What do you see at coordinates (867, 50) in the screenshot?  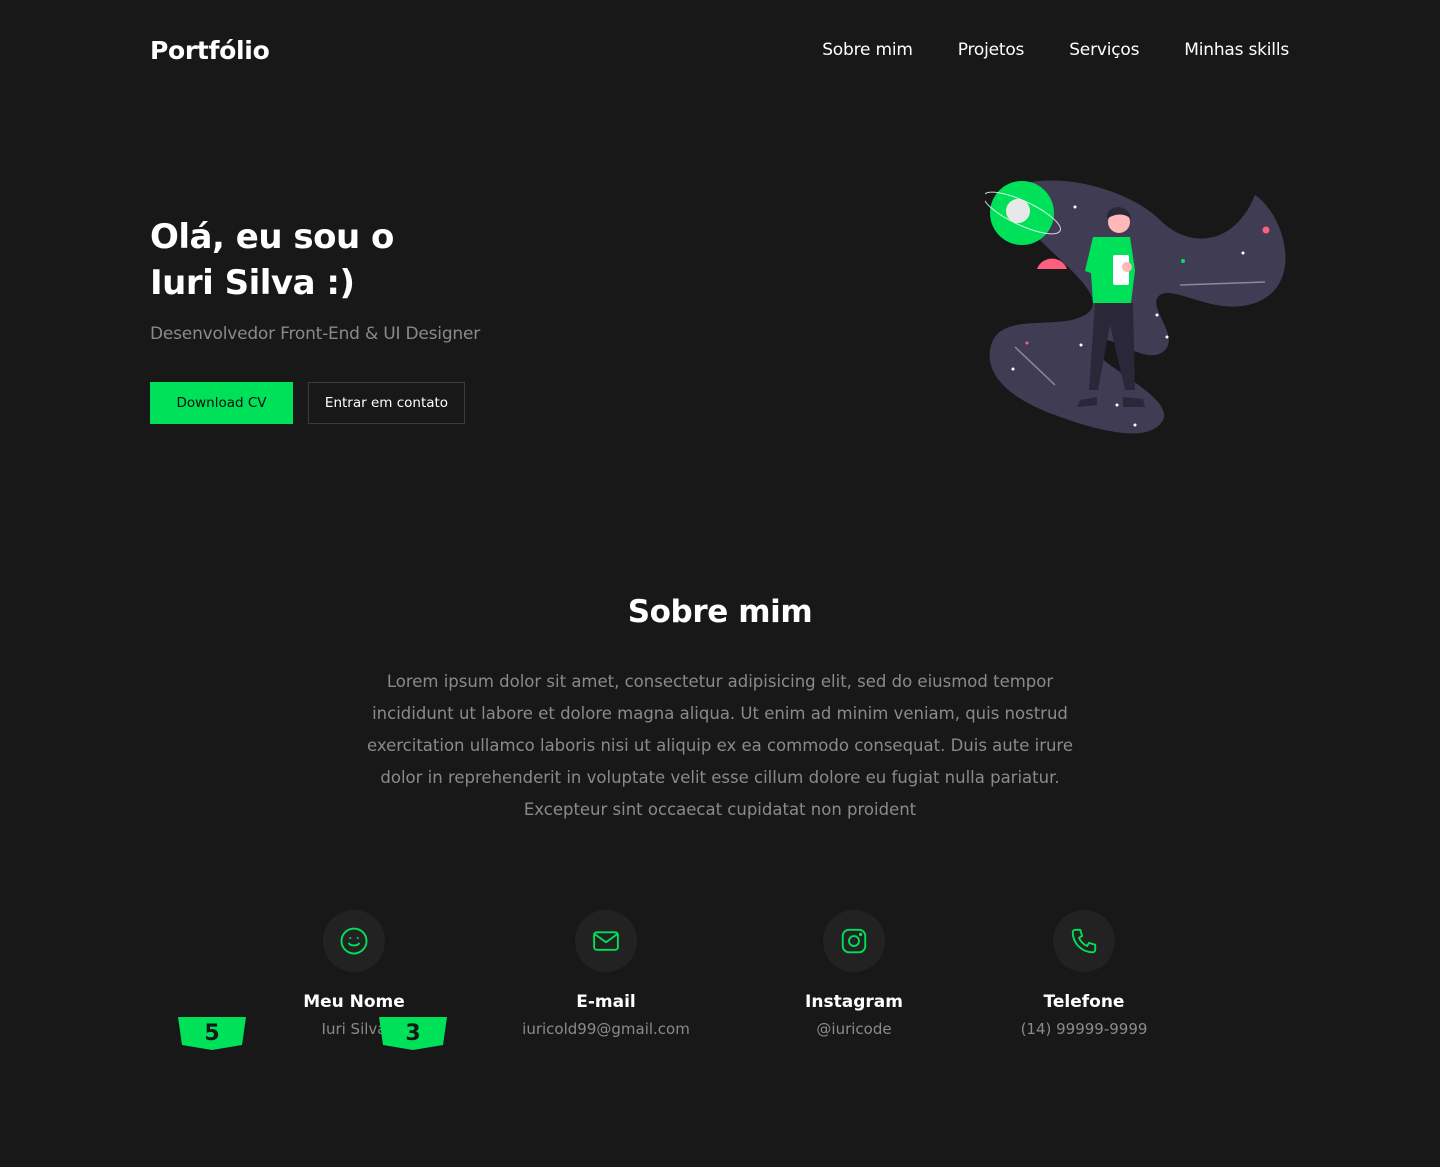 I see `nav-link-sobre-mim: Sobre mim` at bounding box center [867, 50].